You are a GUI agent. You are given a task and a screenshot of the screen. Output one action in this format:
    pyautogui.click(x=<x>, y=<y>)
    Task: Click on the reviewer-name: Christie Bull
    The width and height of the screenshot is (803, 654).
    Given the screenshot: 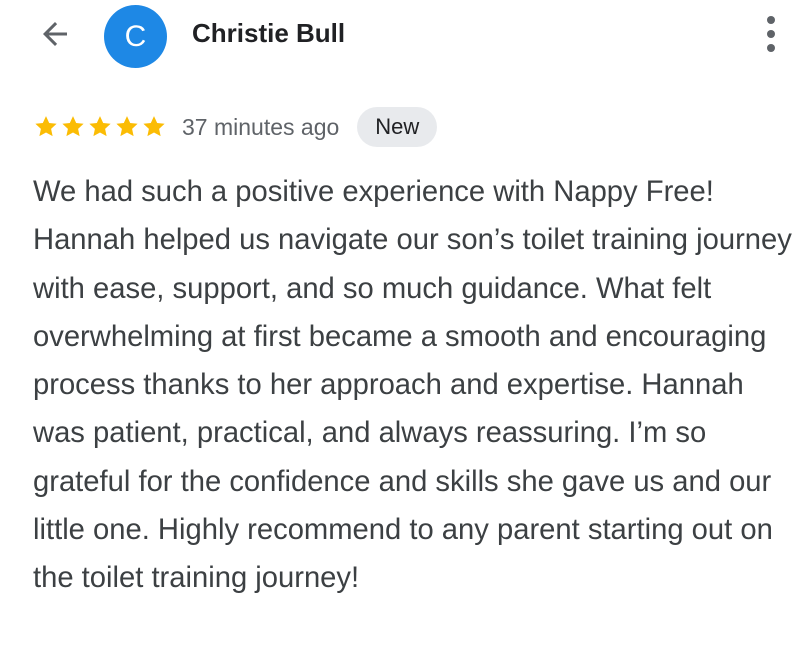 What is the action you would take?
    pyautogui.click(x=268, y=33)
    